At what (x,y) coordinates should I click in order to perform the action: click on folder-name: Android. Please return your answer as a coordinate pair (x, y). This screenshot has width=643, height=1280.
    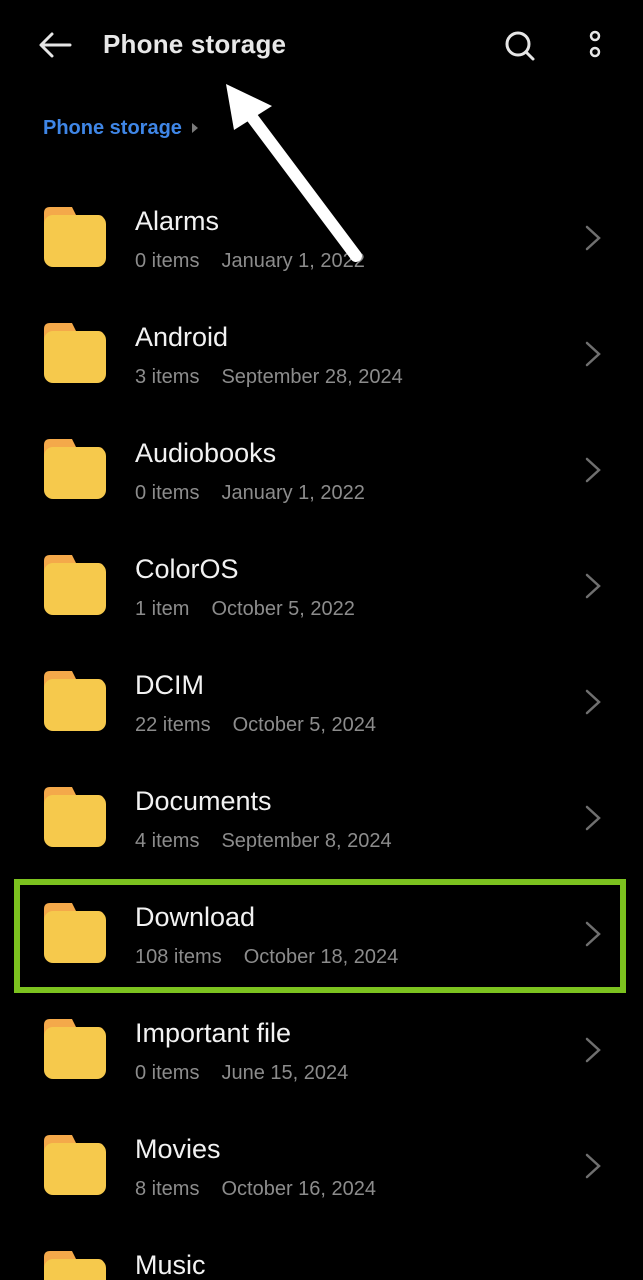
    Looking at the image, I should click on (182, 337).